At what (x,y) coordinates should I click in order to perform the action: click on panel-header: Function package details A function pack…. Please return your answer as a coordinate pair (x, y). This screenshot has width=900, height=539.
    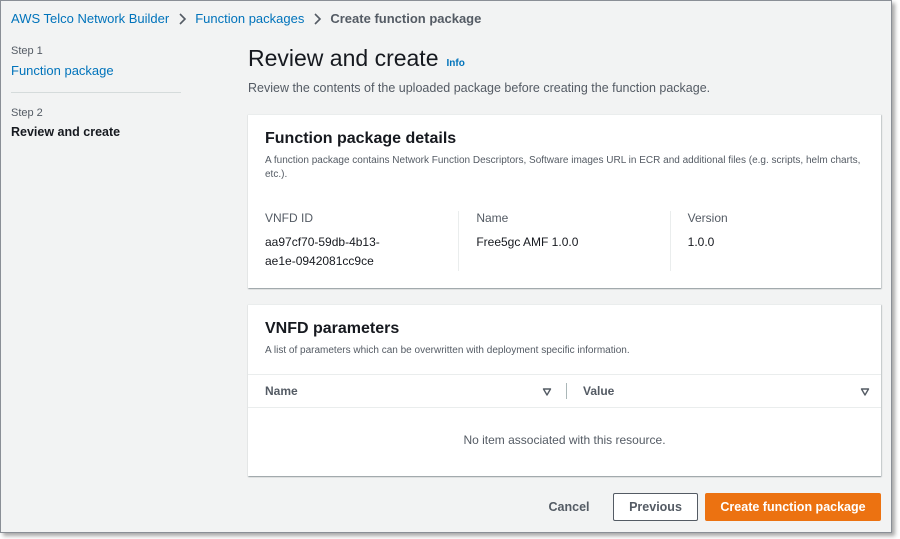
    Looking at the image, I should click on (564, 148).